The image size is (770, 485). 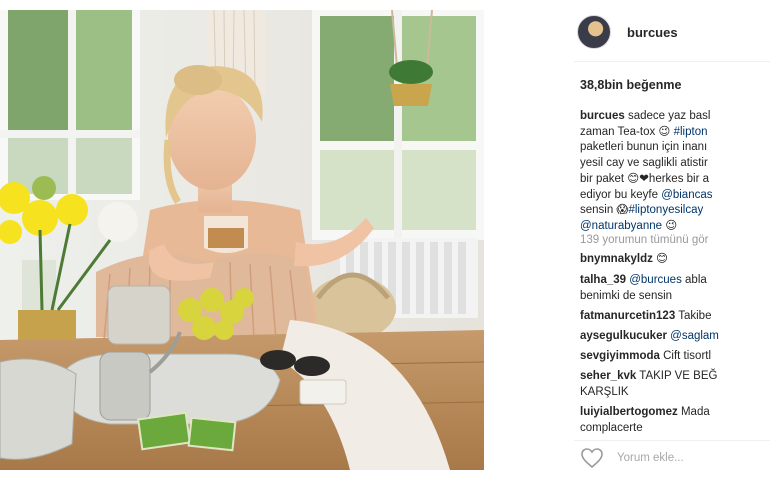 What do you see at coordinates (645, 116) in the screenshot?
I see `caption-line: burcues sadece yaz basl` at bounding box center [645, 116].